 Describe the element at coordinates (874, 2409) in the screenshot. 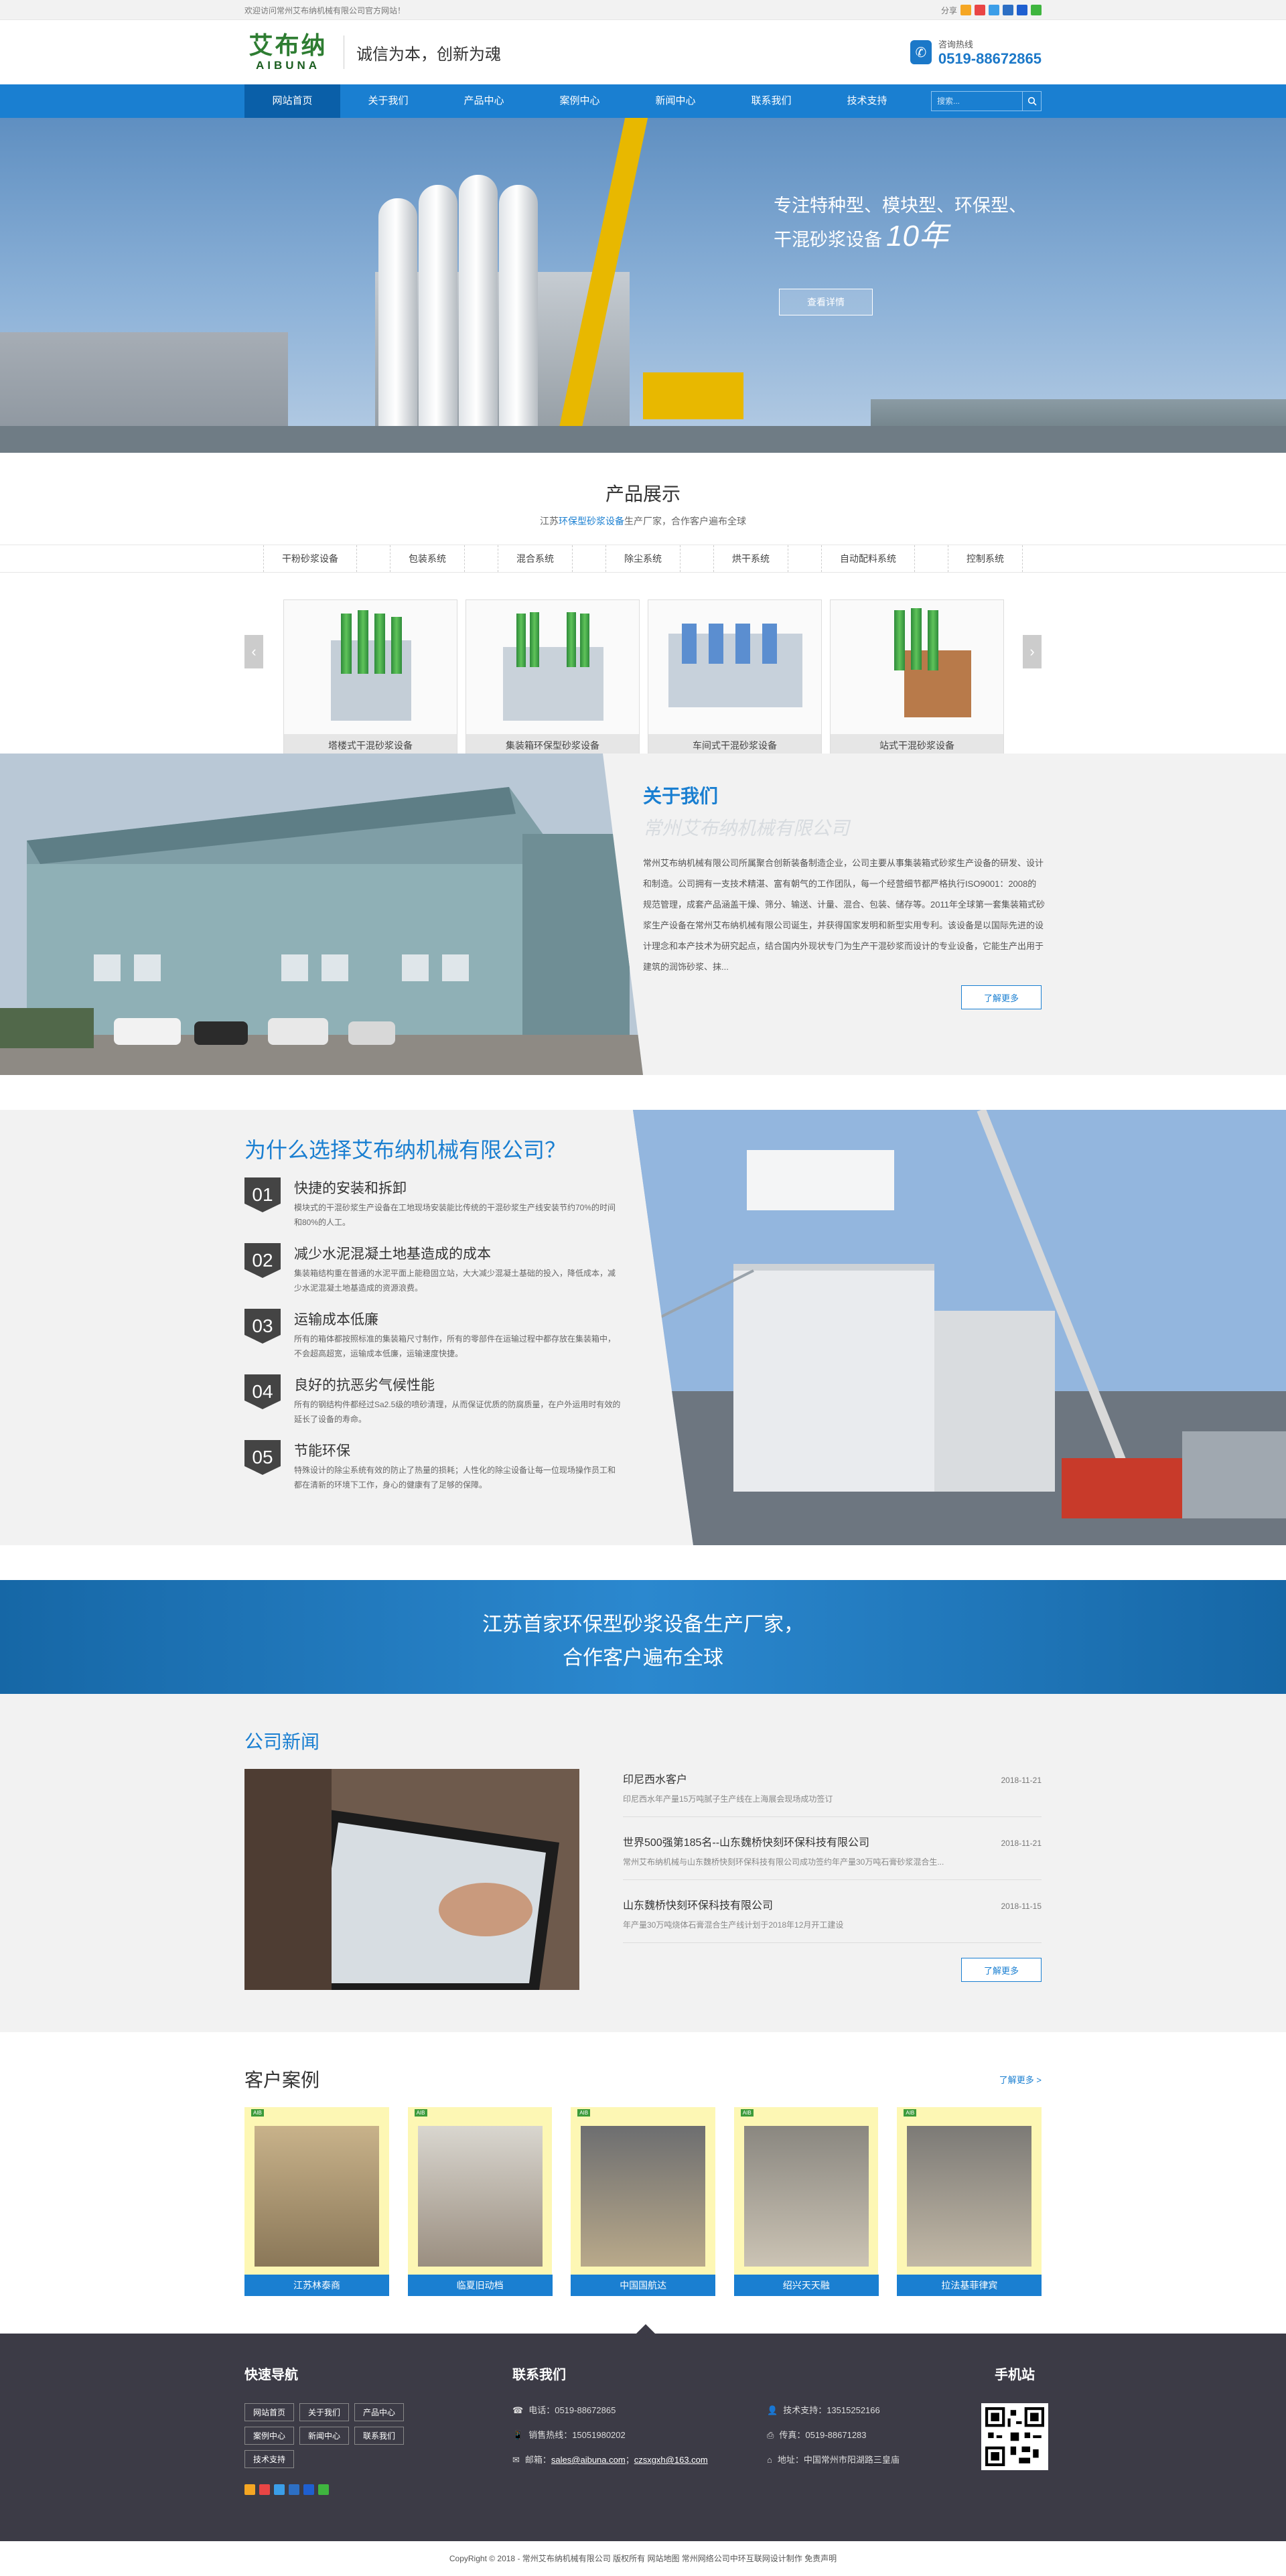

I see `footer-tech: 👤 技术支持：13515252166` at that location.